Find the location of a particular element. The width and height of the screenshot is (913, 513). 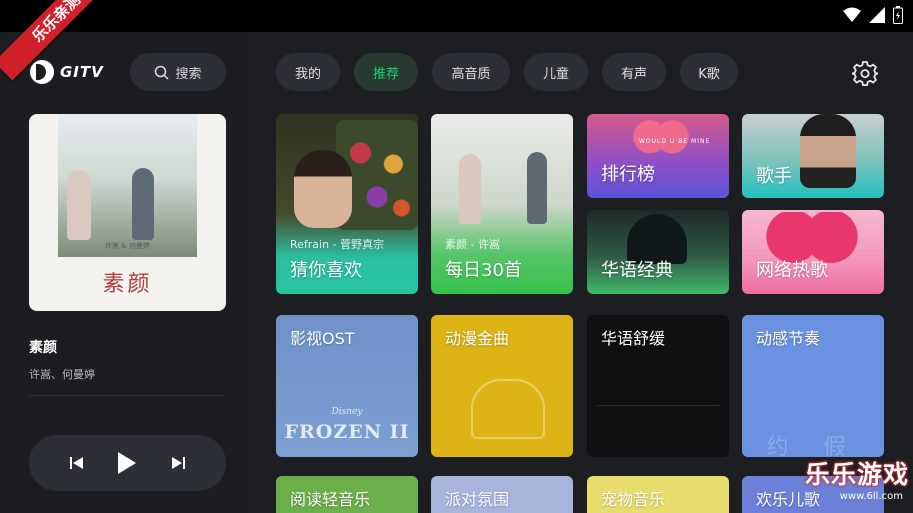

skip-previous-icon is located at coordinates (76, 463).